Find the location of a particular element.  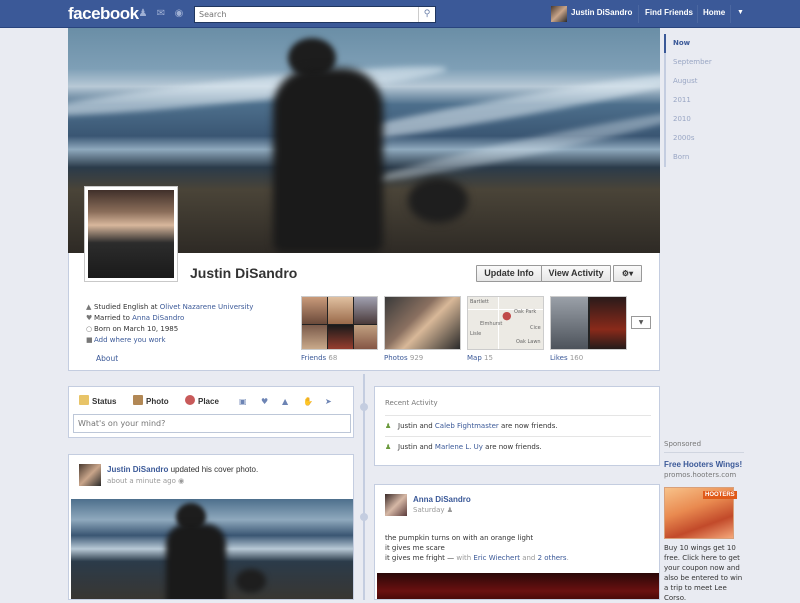

post-author-link: Justin DiSandro is located at coordinates (137, 469).